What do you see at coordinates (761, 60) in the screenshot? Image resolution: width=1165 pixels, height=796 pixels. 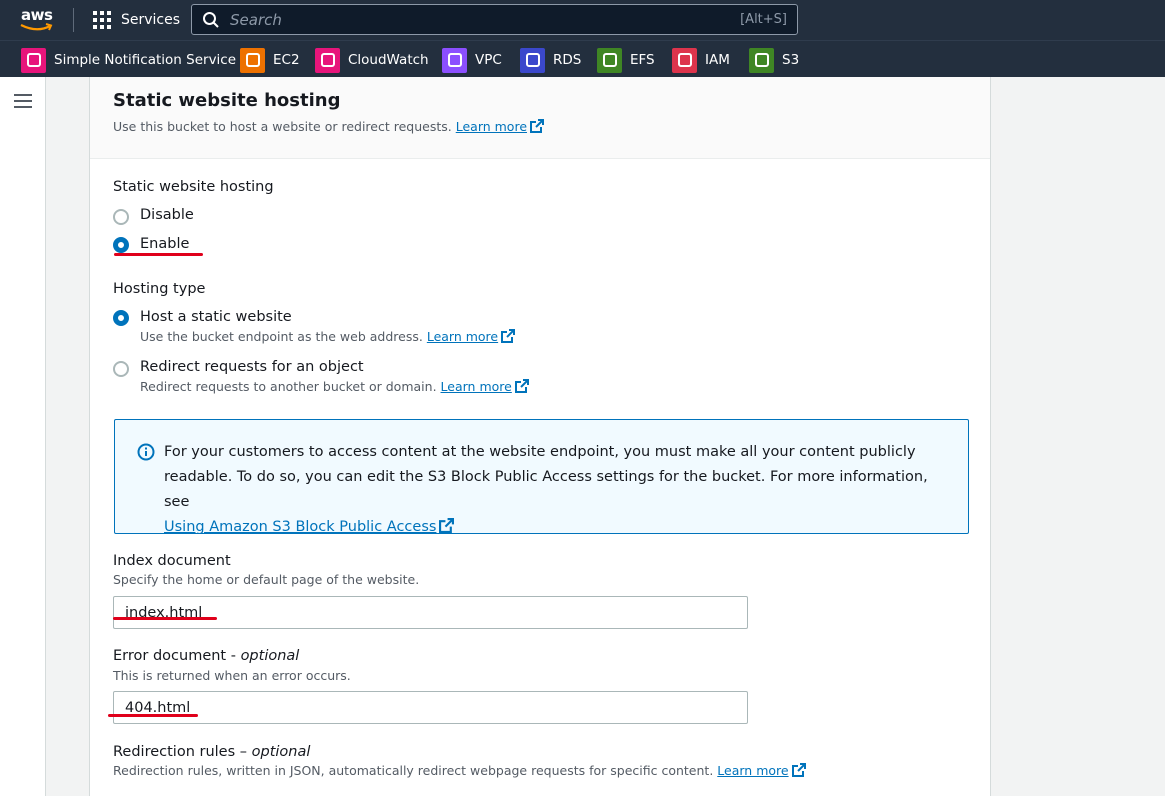 I see `s3-icon` at bounding box center [761, 60].